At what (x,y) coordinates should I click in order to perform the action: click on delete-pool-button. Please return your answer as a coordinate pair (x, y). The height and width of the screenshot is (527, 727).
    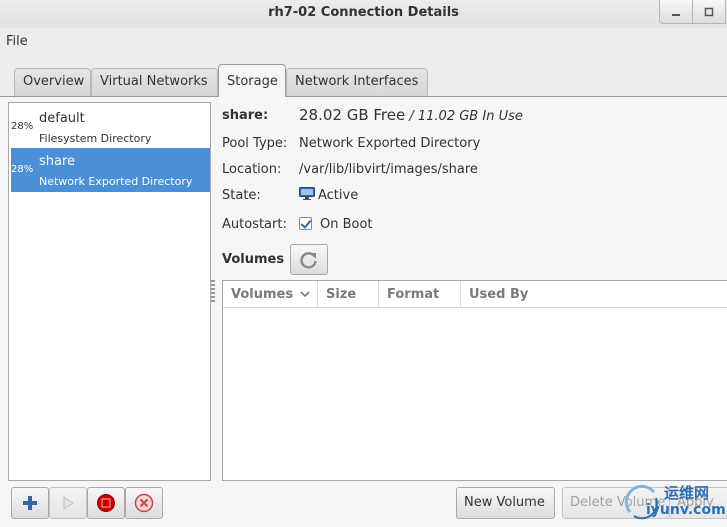
    Looking at the image, I should click on (144, 503).